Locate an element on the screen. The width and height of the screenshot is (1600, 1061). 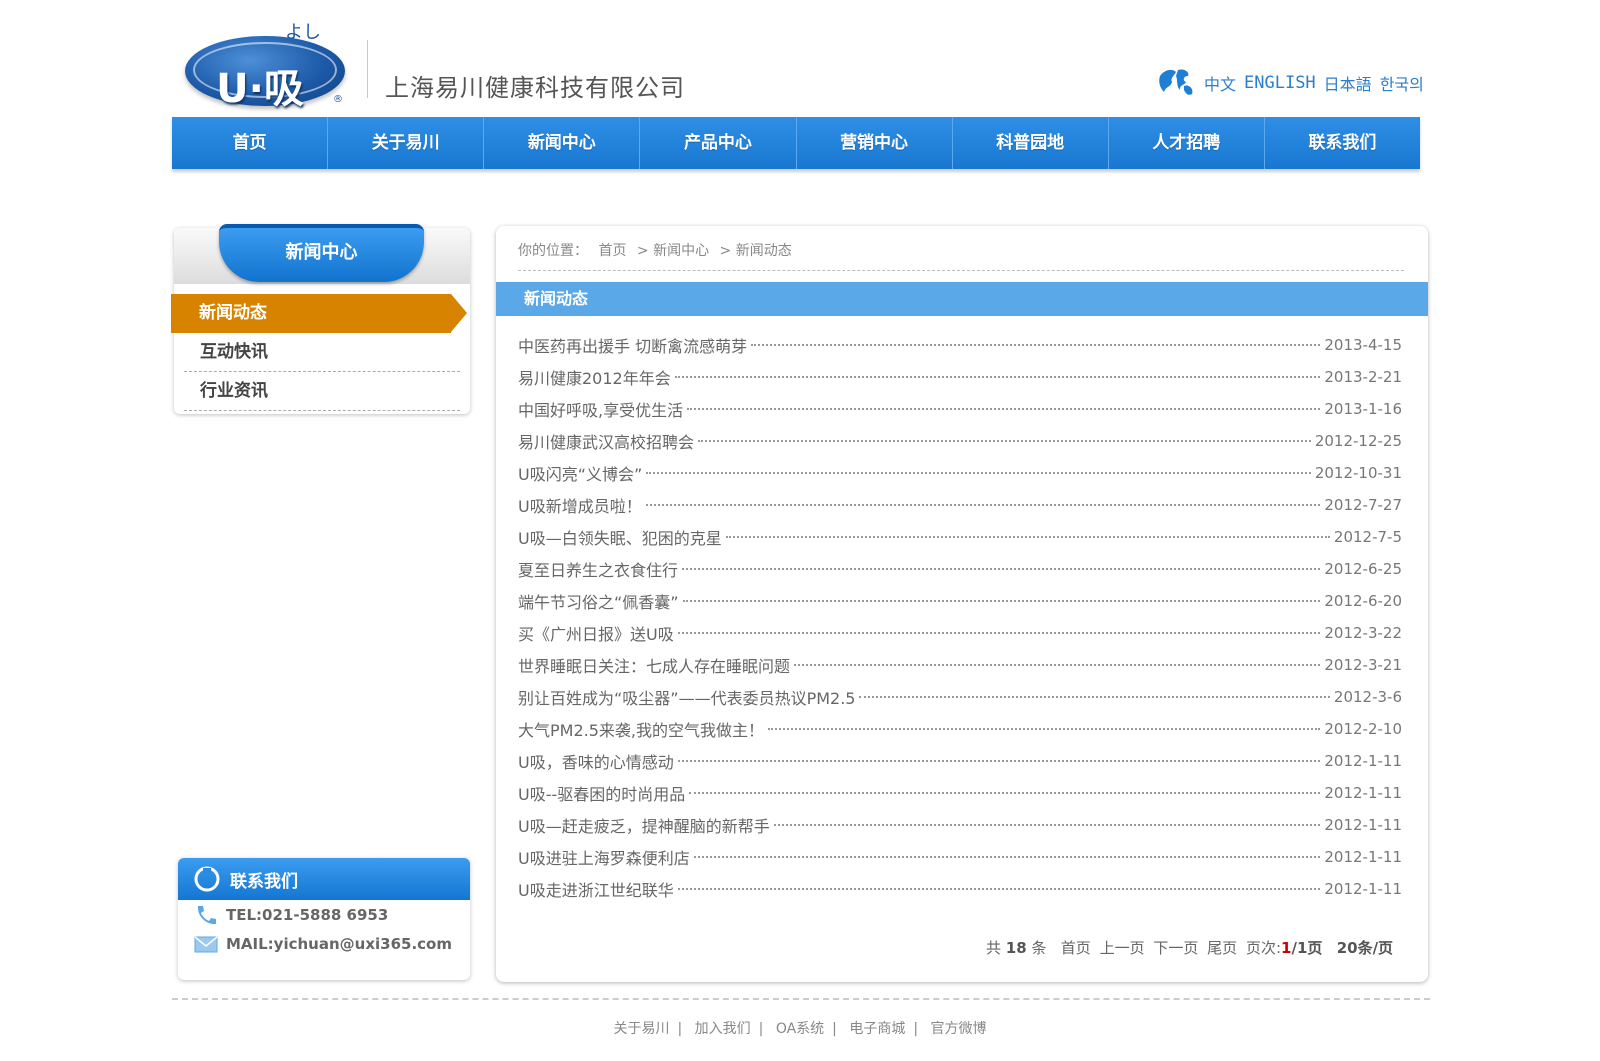
contact-mail-text: MAIL:yichuan@uxi365.com is located at coordinates (339, 943).